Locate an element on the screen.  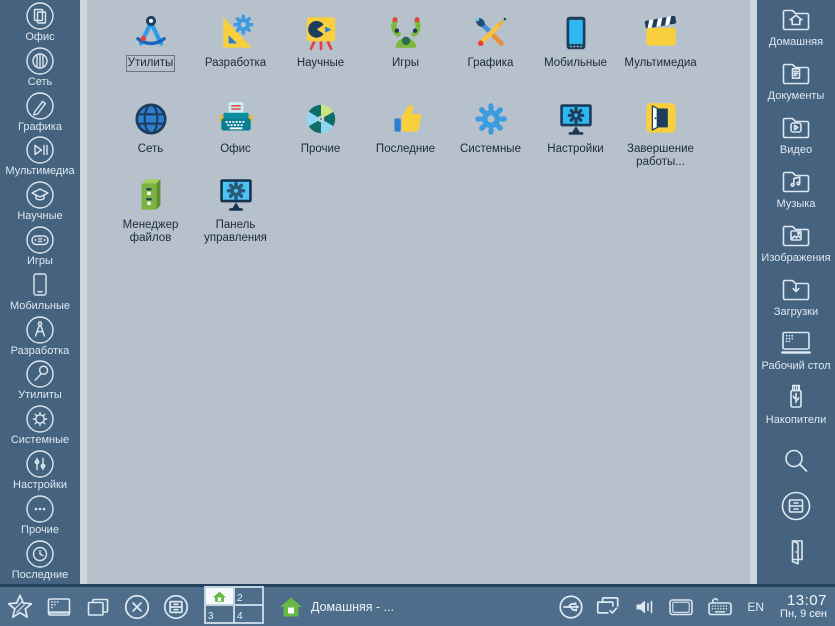
app-label: Последние is located at coordinates (405, 149).